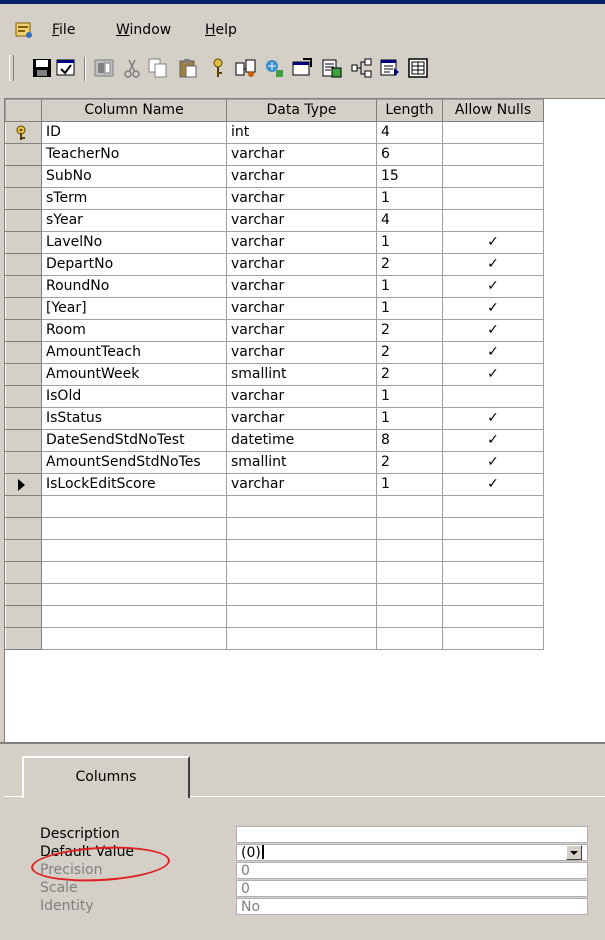 Image resolution: width=605 pixels, height=940 pixels. I want to click on primary-key-icon, so click(218, 68).